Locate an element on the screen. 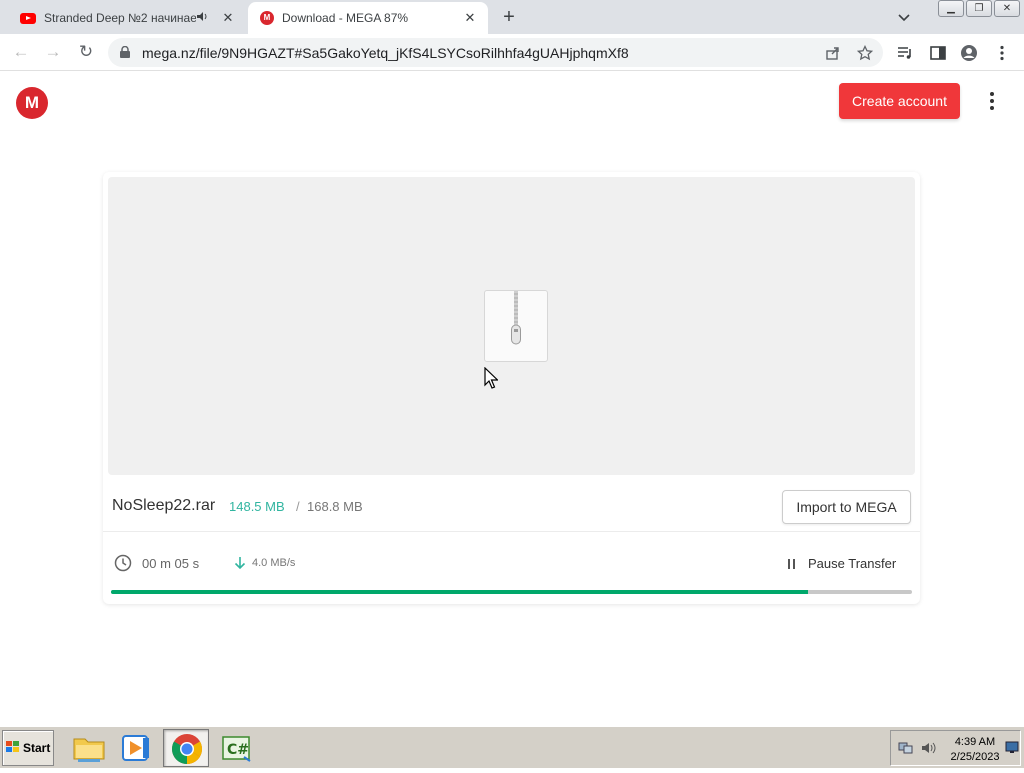 This screenshot has height=773, width=1024. mega-icon: M is located at coordinates (267, 18).